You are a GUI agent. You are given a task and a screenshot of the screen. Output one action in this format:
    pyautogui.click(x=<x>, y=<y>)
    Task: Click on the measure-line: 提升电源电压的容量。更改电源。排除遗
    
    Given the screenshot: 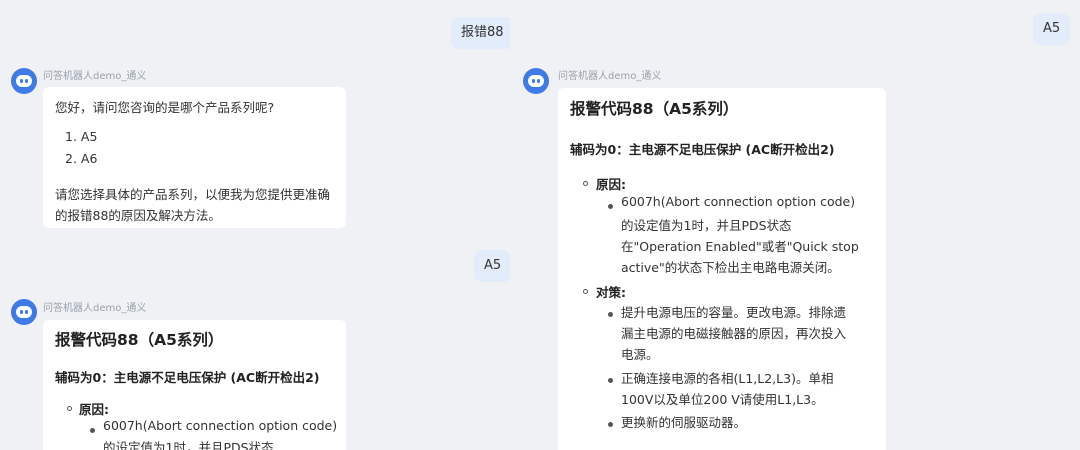 What is the action you would take?
    pyautogui.click(x=734, y=312)
    